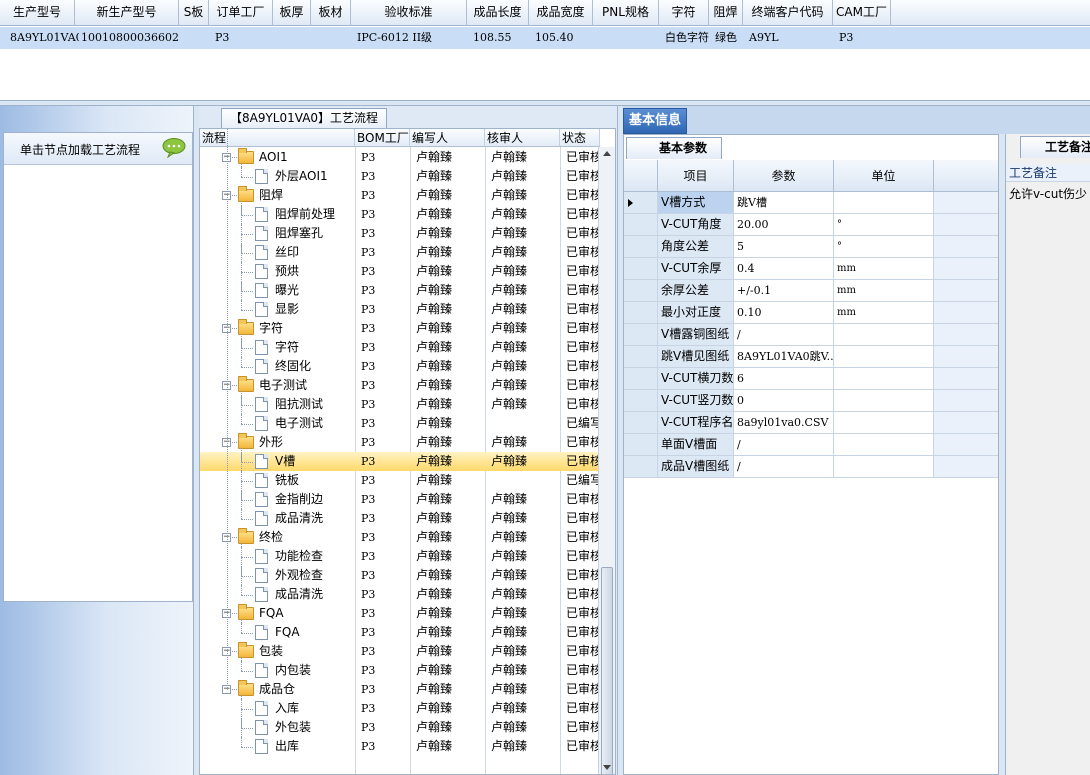 The width and height of the screenshot is (1090, 775). I want to click on order-grid-cell: 108.55, so click(500, 38).